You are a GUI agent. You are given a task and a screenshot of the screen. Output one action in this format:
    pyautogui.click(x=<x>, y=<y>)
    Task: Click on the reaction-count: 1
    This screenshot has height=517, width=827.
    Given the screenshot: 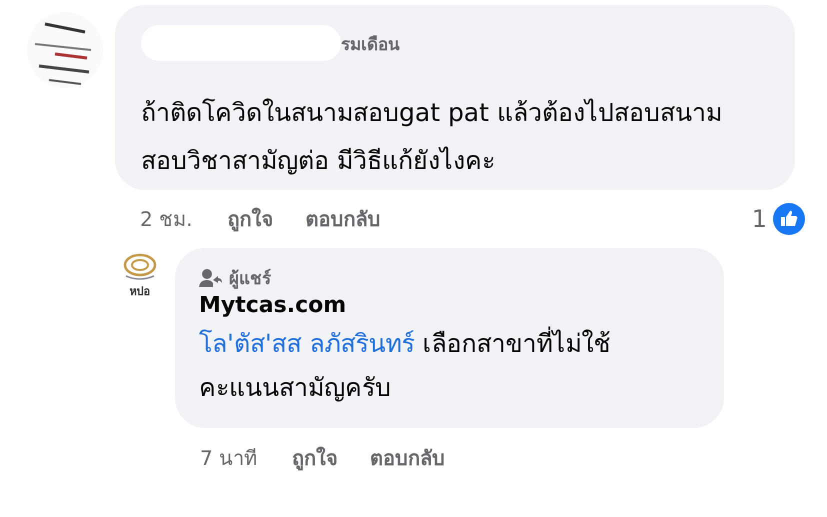 What is the action you would take?
    pyautogui.click(x=759, y=219)
    